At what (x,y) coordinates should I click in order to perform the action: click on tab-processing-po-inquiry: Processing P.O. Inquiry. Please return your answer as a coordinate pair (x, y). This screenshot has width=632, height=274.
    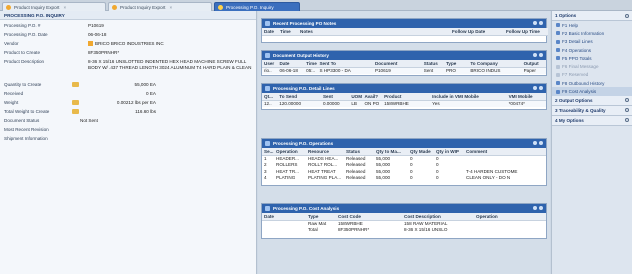
    Looking at the image, I should click on (257, 6).